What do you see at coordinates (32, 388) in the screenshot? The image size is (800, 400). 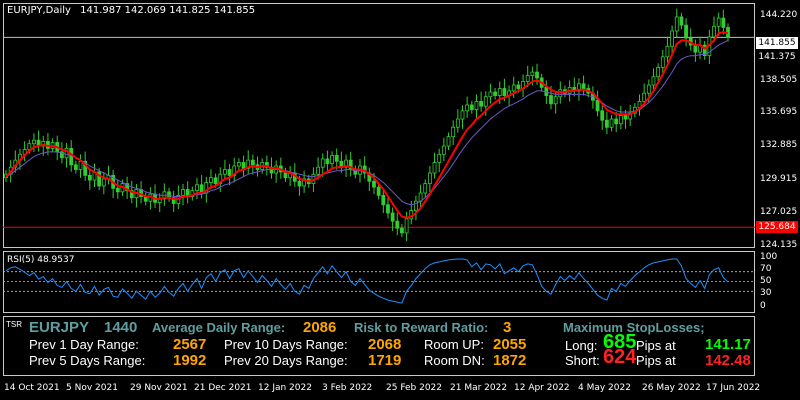 I see `date-label-1: 14 Oct 2021` at bounding box center [32, 388].